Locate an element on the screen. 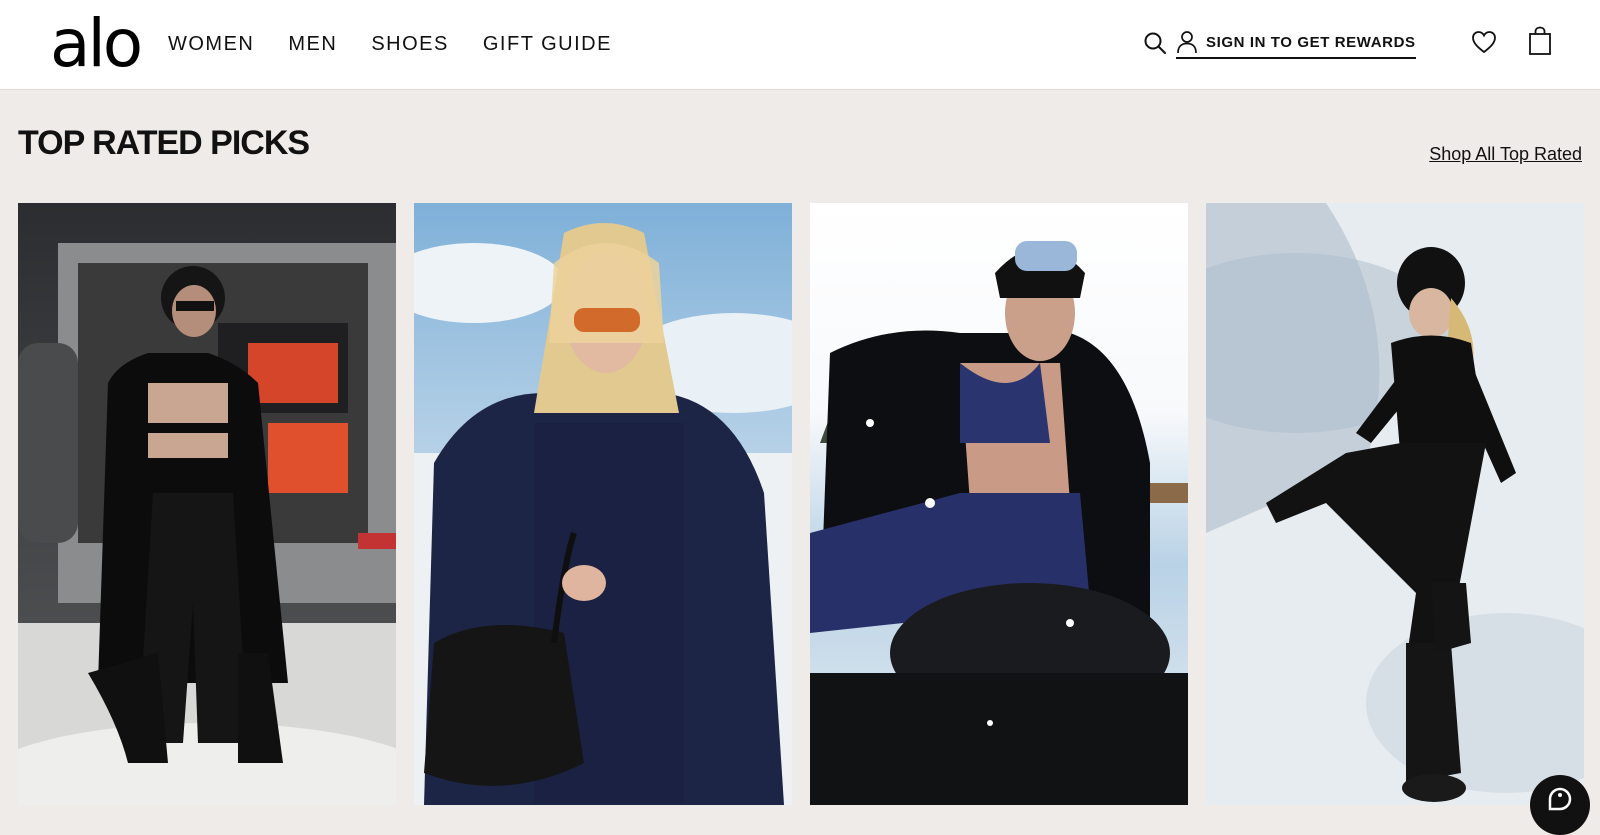 The width and height of the screenshot is (1600, 835). chat-button is located at coordinates (1560, 805).